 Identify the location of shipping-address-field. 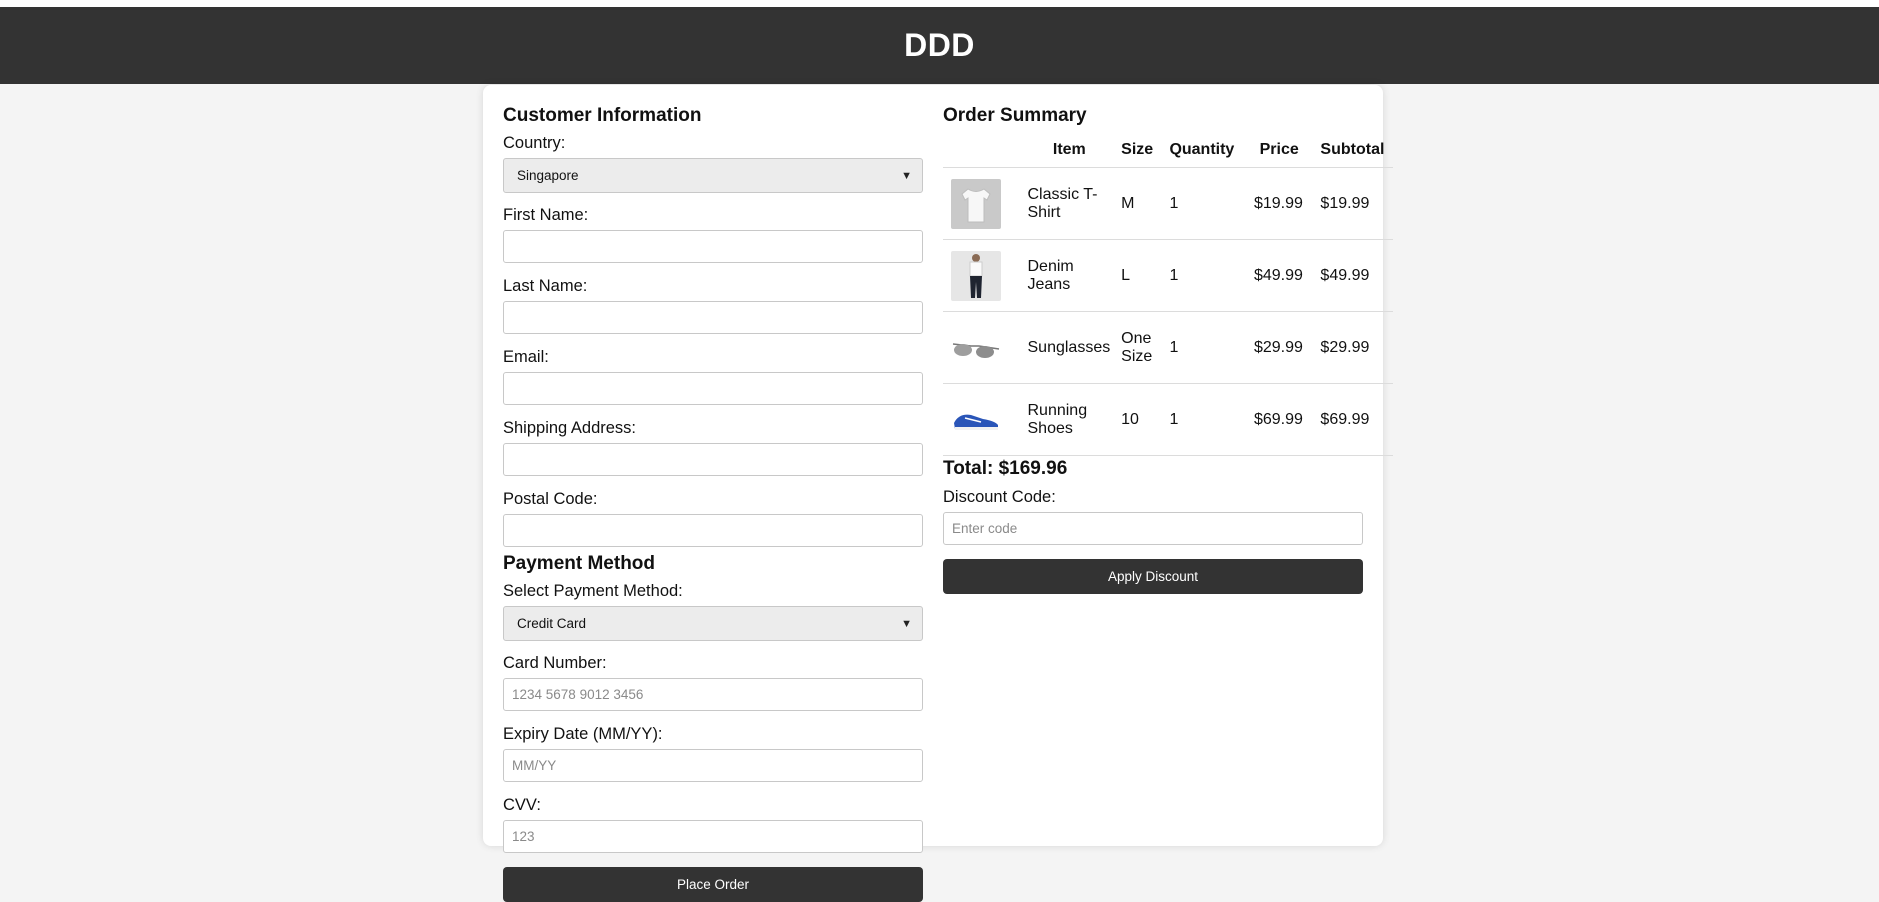
(713, 459).